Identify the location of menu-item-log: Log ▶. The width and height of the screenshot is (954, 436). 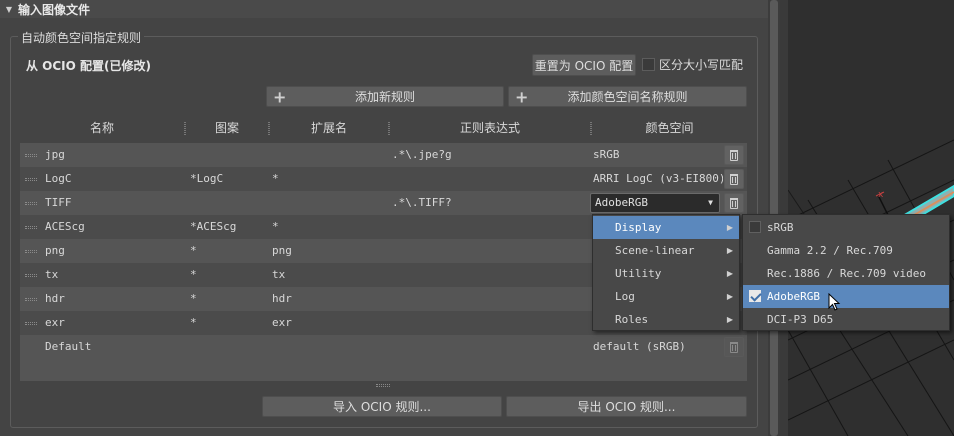
(666, 296).